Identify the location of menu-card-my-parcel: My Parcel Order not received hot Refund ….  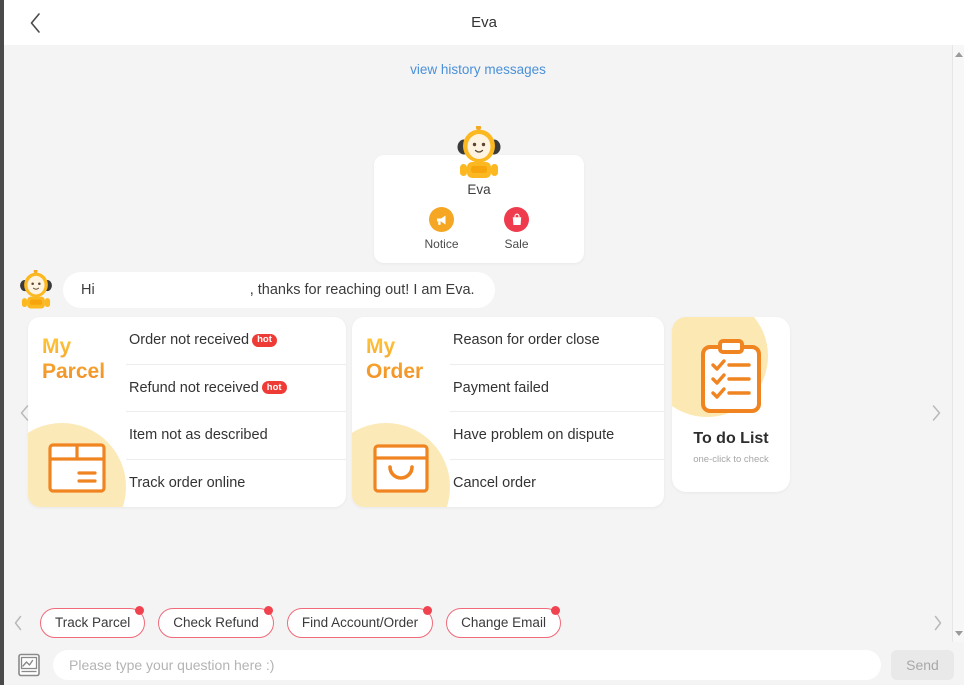
(187, 412).